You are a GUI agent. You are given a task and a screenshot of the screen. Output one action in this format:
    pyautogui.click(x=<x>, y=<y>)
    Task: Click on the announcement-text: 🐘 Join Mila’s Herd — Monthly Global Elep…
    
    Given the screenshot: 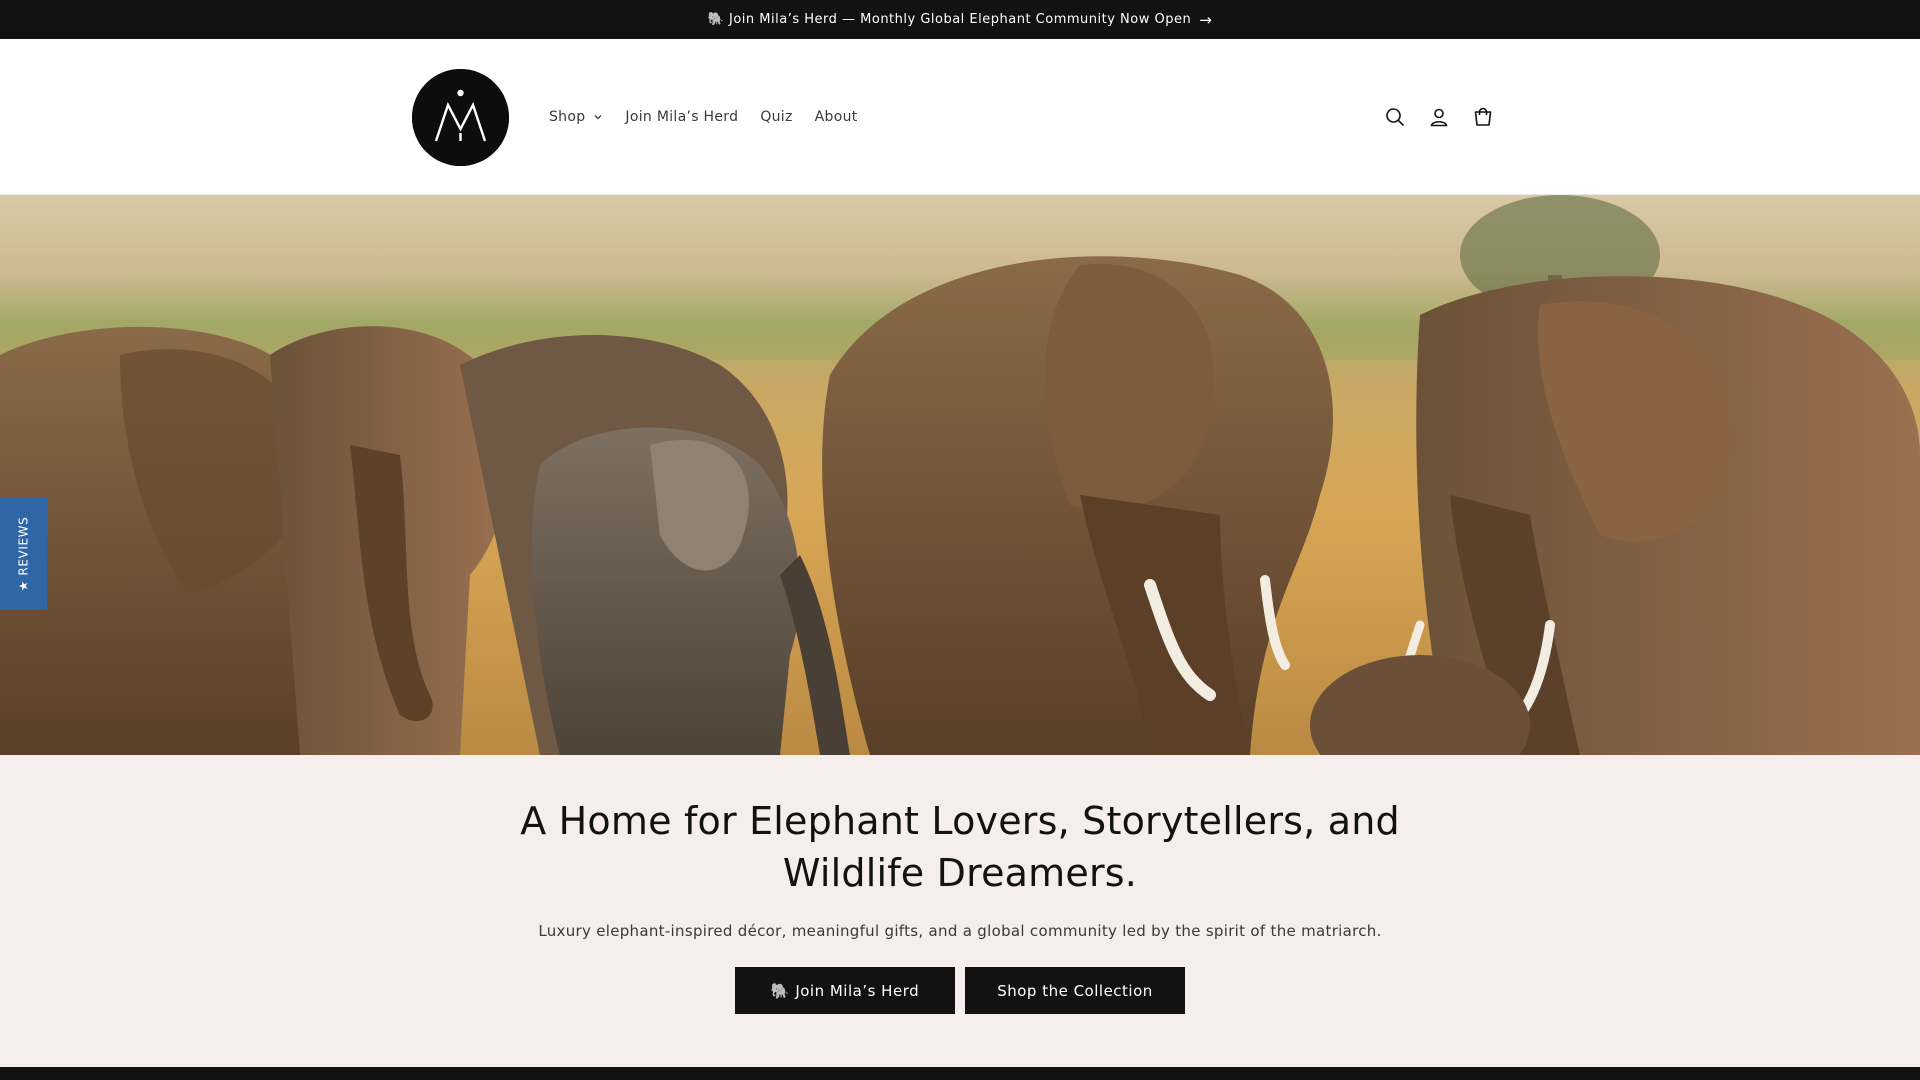 What is the action you would take?
    pyautogui.click(x=950, y=19)
    